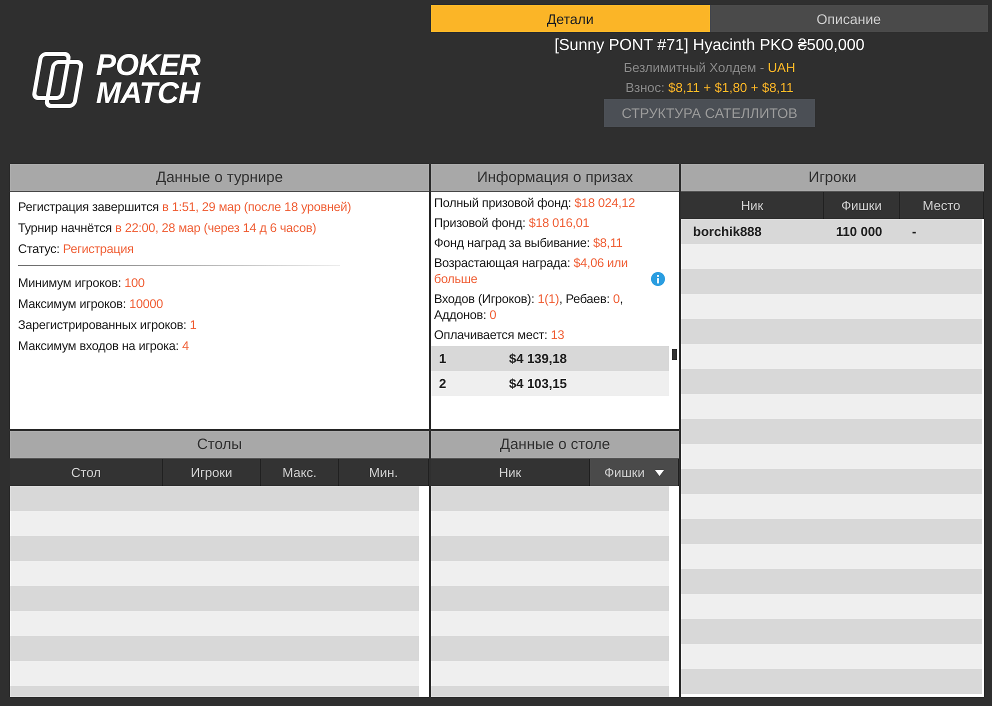 Image resolution: width=992 pixels, height=706 pixels. What do you see at coordinates (168, 228) in the screenshot?
I see `info-line: Турнир начнётся в 22:00, 28 мар (через 14 д 6 часов)` at bounding box center [168, 228].